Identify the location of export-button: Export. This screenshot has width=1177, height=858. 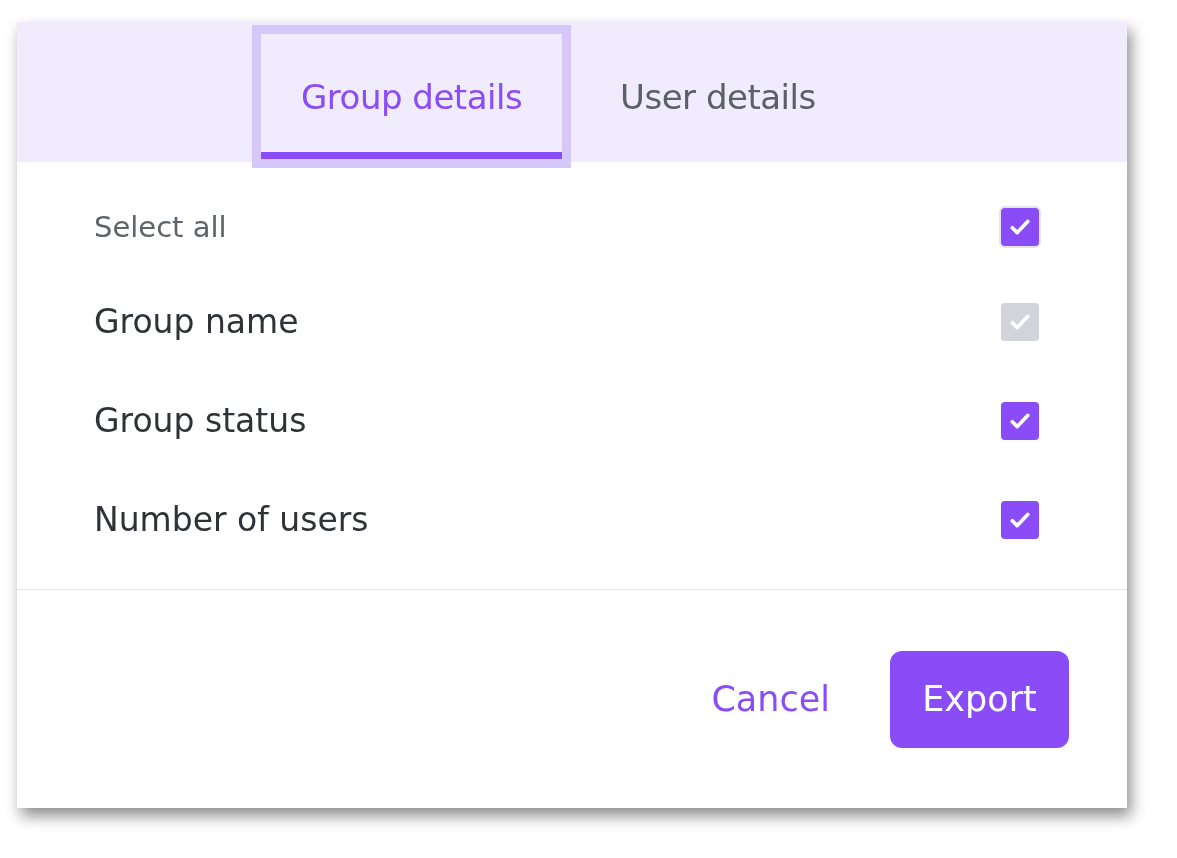
(979, 699).